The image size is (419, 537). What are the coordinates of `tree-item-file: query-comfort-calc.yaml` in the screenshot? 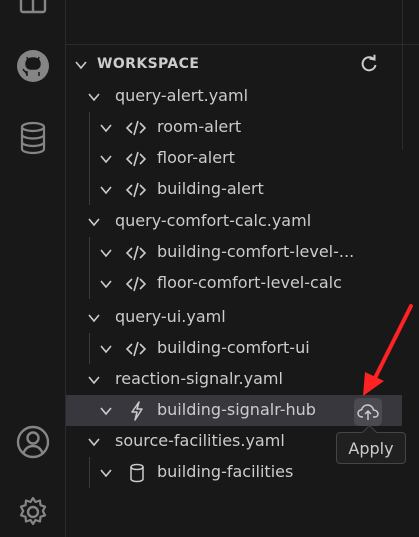 It's located at (234, 221).